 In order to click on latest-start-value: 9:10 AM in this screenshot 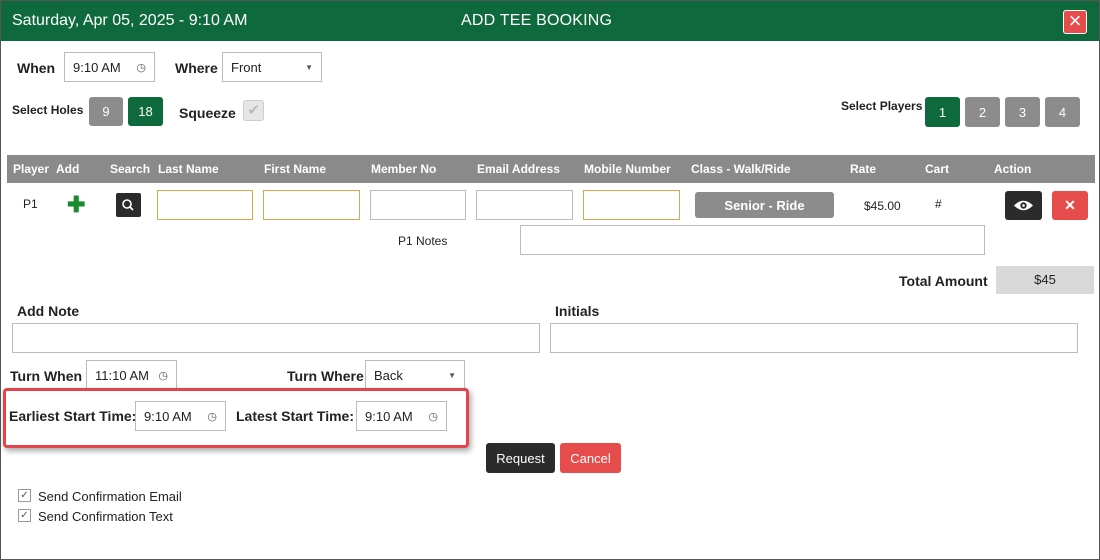, I will do `click(389, 416)`.